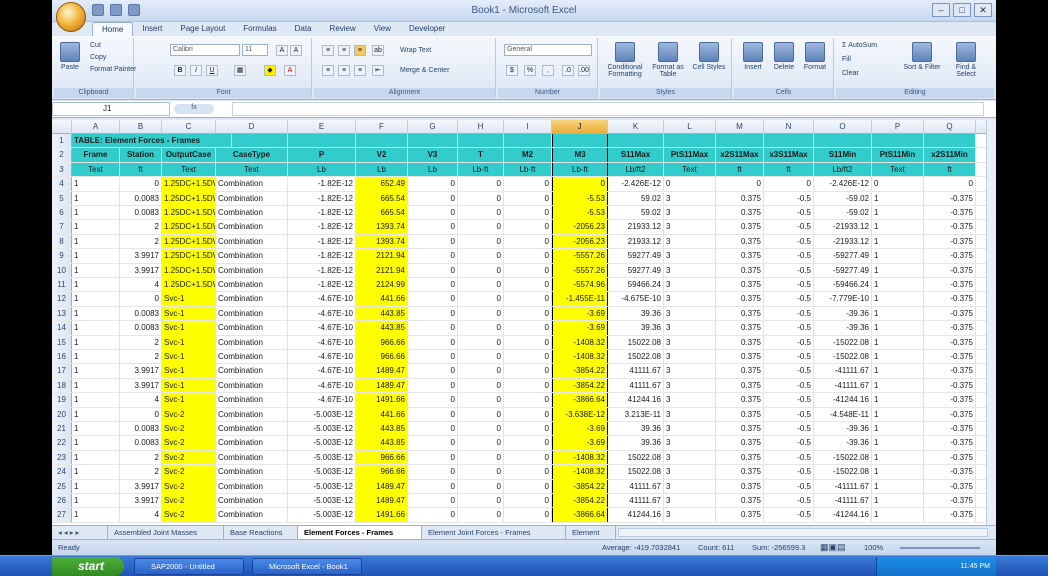 The width and height of the screenshot is (1048, 576). Describe the element at coordinates (843, 227) in the screenshot. I see `cell: -21933.12` at that location.